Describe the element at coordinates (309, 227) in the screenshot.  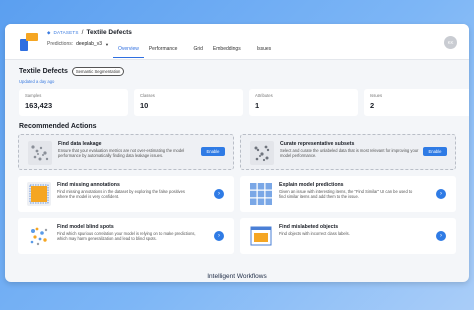
I see `card-title: Find mislabeted objects` at that location.